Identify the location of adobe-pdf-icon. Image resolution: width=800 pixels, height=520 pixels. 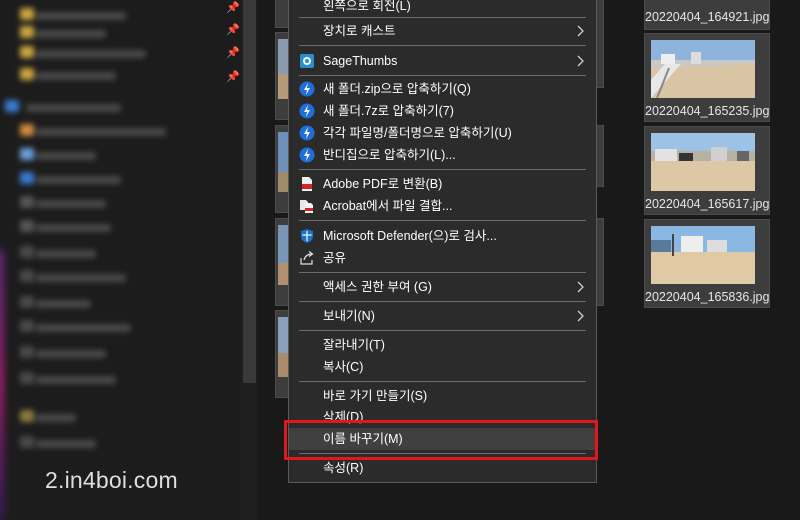
(307, 184).